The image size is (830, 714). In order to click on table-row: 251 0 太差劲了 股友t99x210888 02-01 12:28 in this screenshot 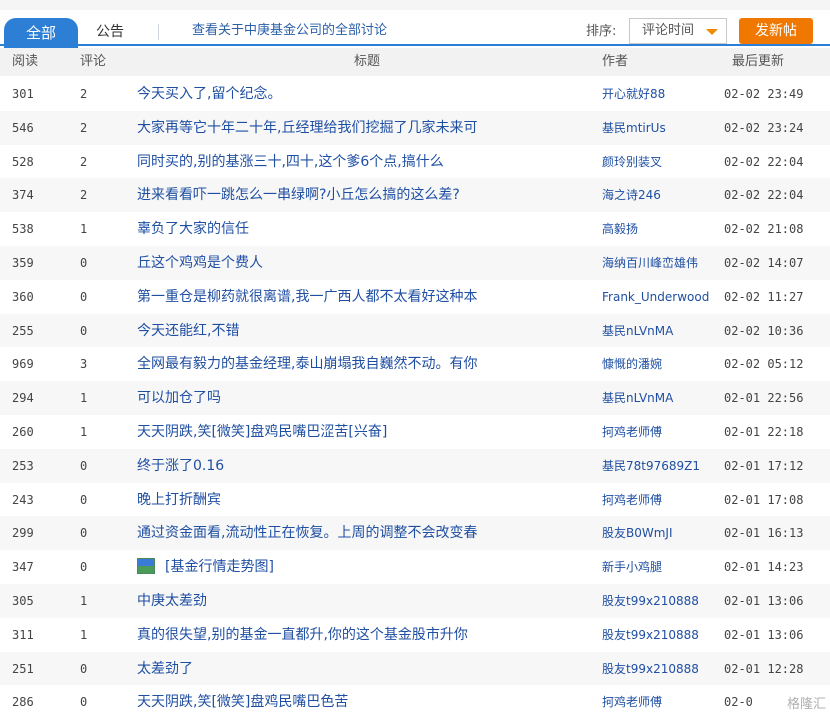, I will do `click(415, 668)`.